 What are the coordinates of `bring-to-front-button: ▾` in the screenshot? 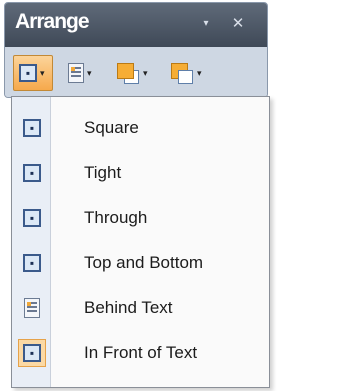 It's located at (134, 73).